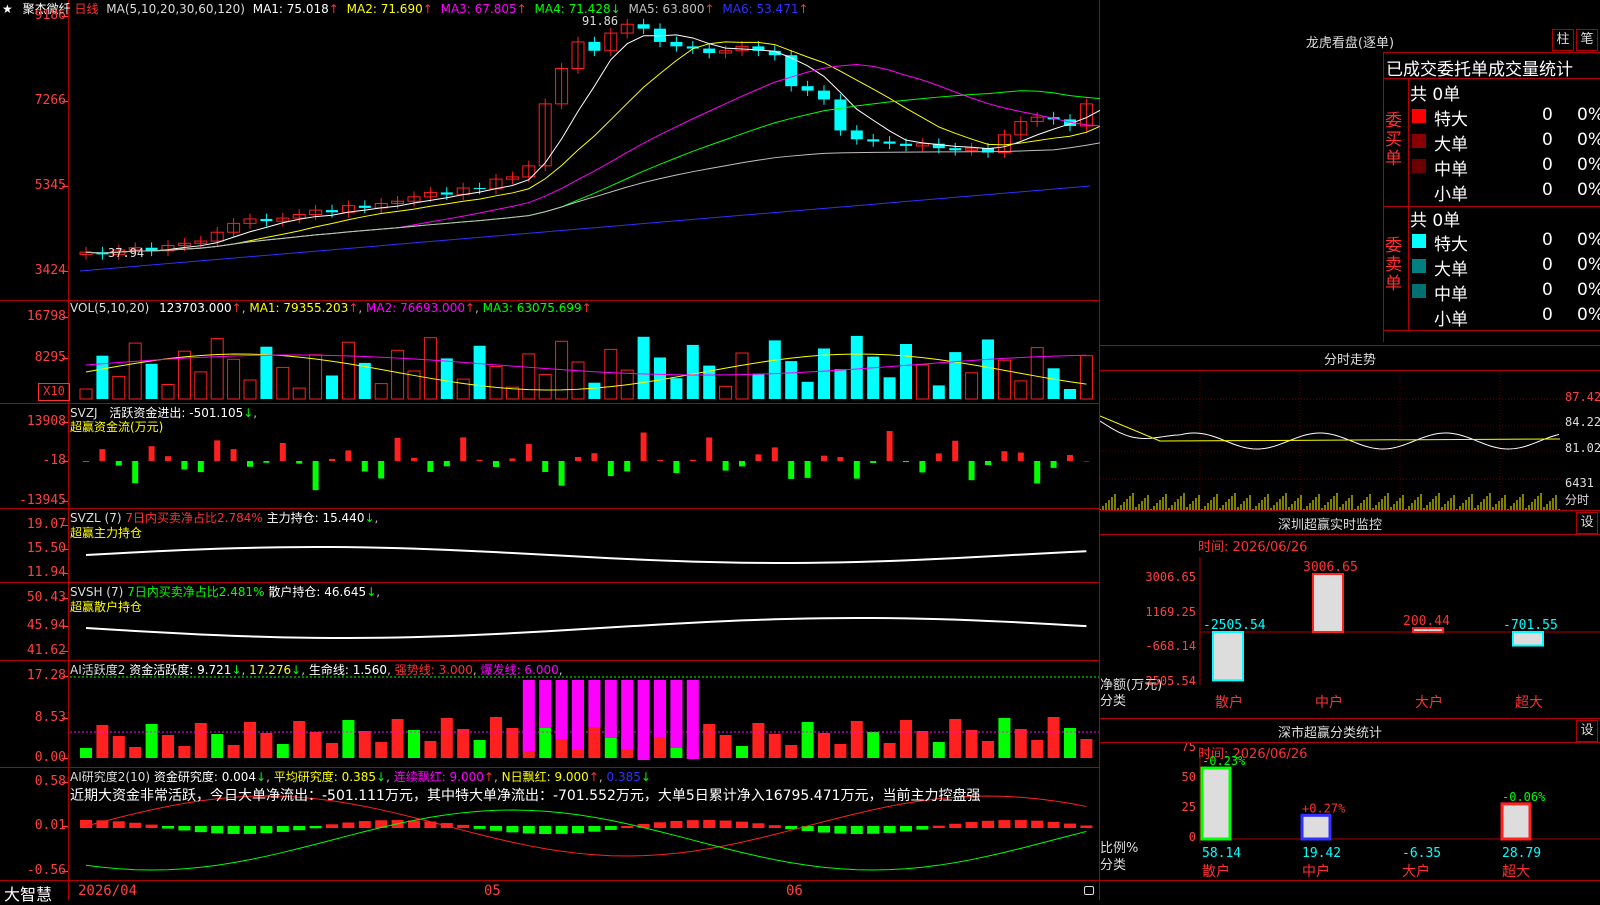 The height and width of the screenshot is (905, 1600). Describe the element at coordinates (434, 670) in the screenshot. I see `ai1-strong: 强势线: 3.000` at that location.